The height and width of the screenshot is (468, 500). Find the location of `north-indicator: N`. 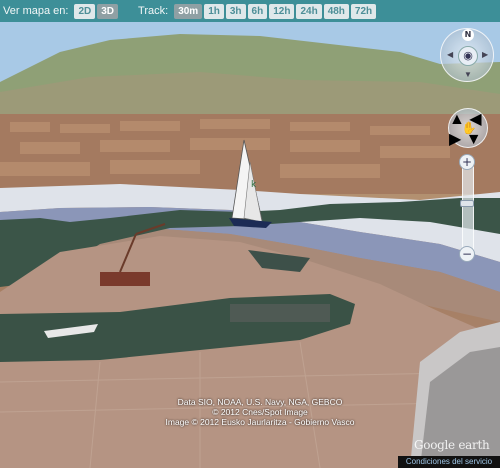

north-indicator: N is located at coordinates (468, 35).